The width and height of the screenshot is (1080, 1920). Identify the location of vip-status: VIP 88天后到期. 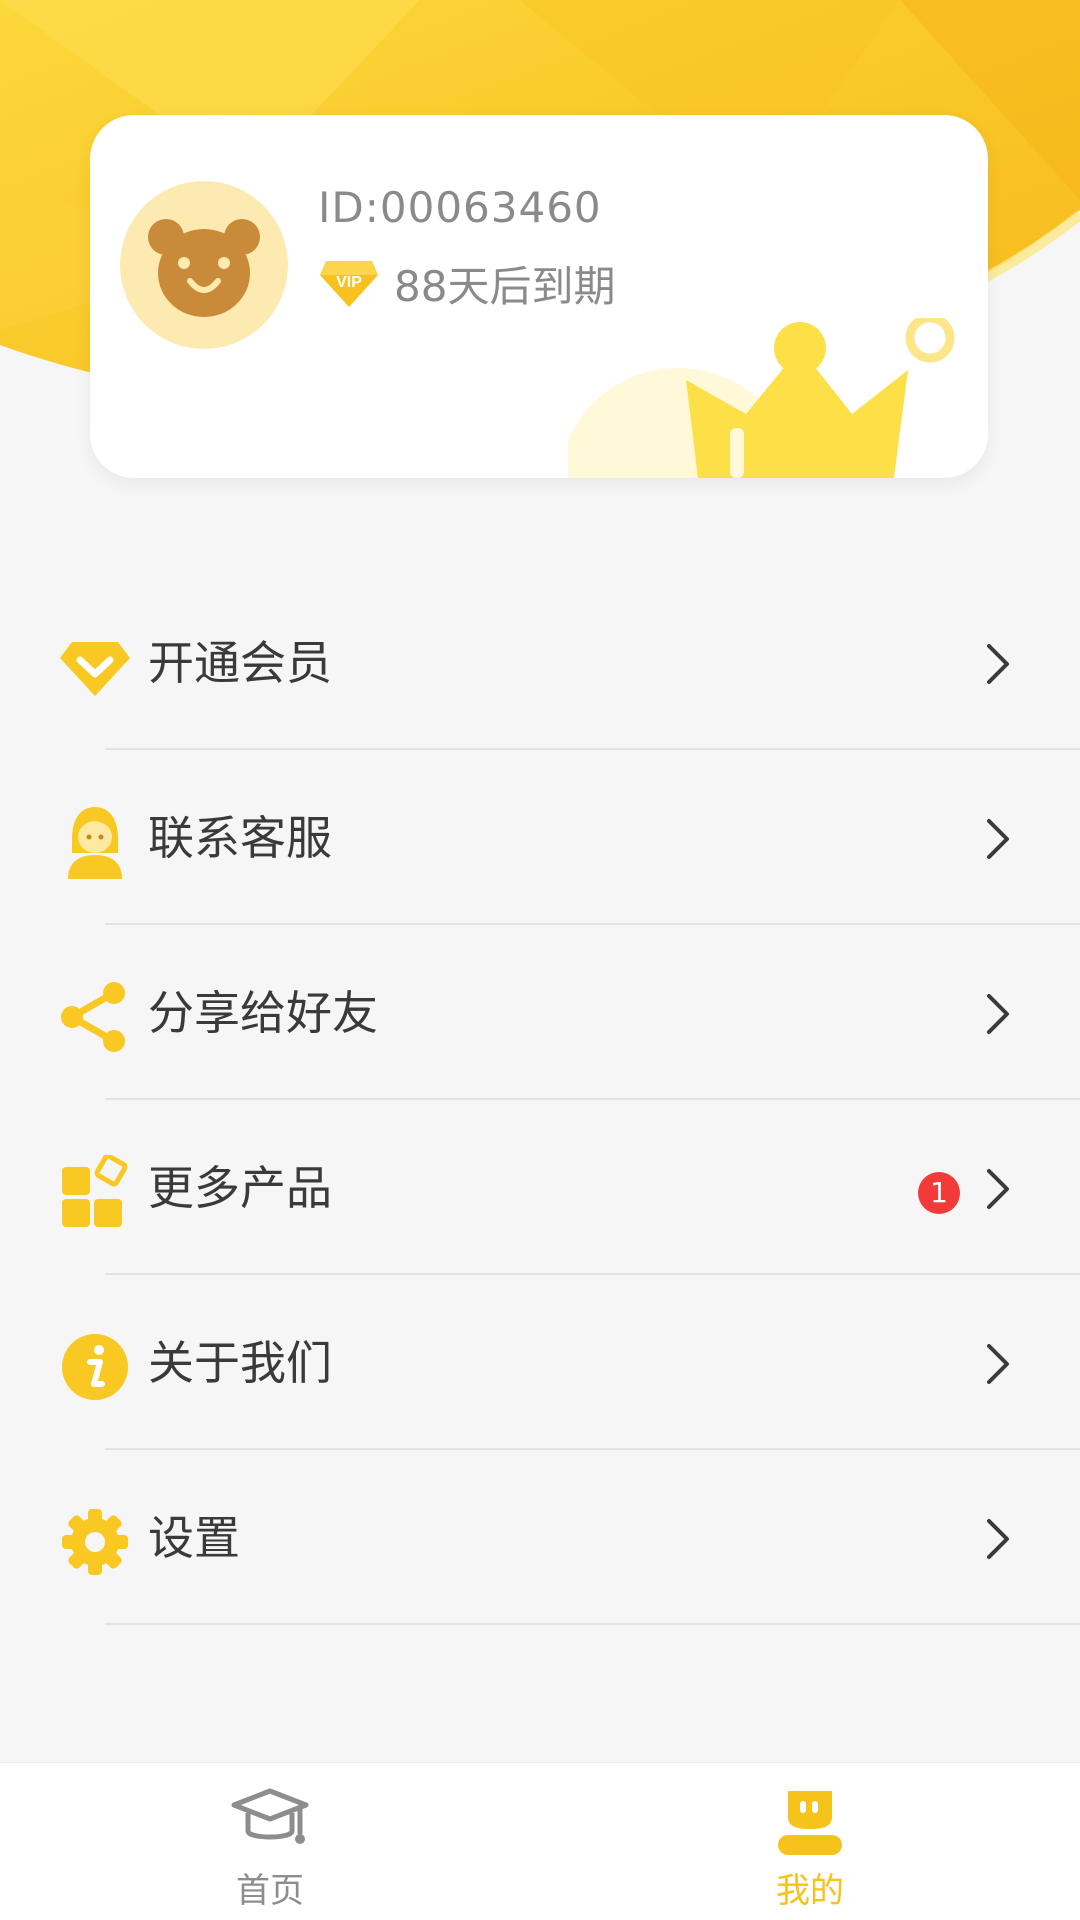
(466, 283).